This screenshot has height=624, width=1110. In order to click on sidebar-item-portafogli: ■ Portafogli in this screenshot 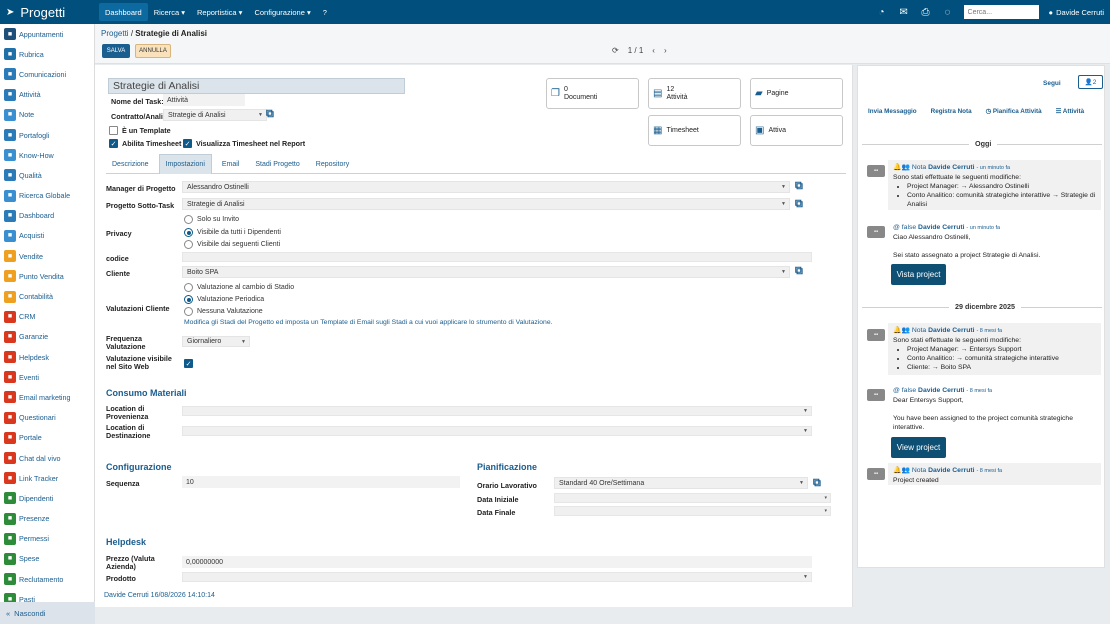, I will do `click(47, 135)`.